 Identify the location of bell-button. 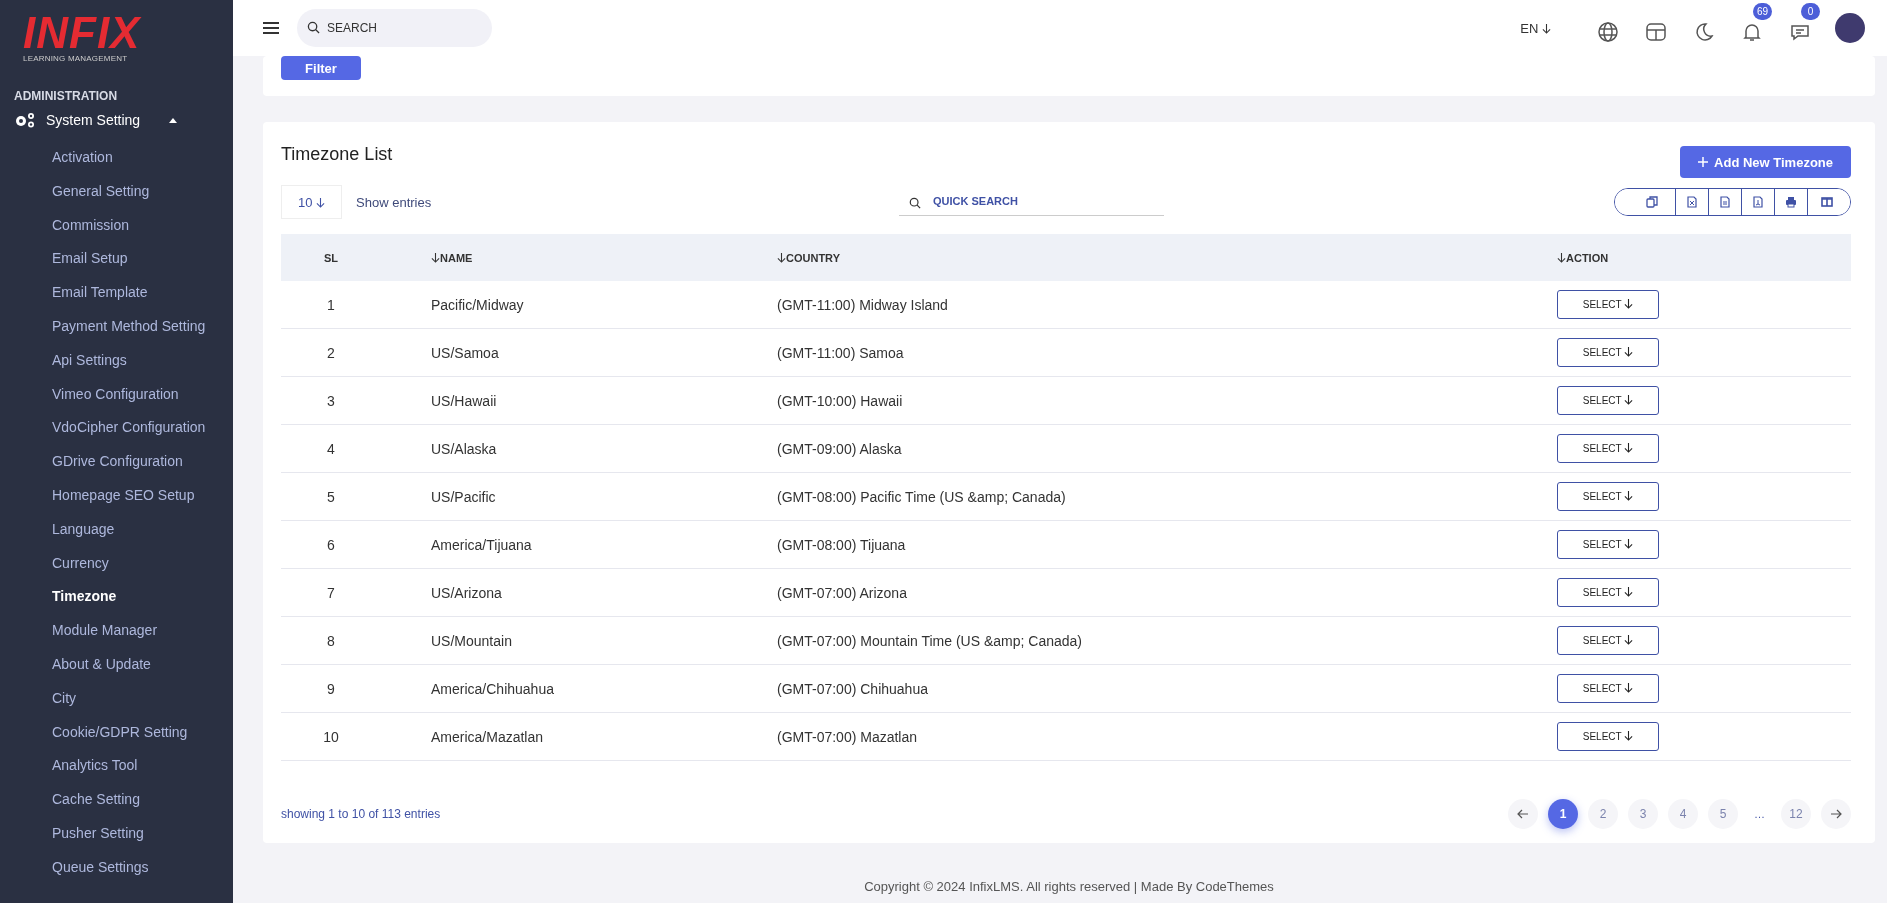
(1752, 32).